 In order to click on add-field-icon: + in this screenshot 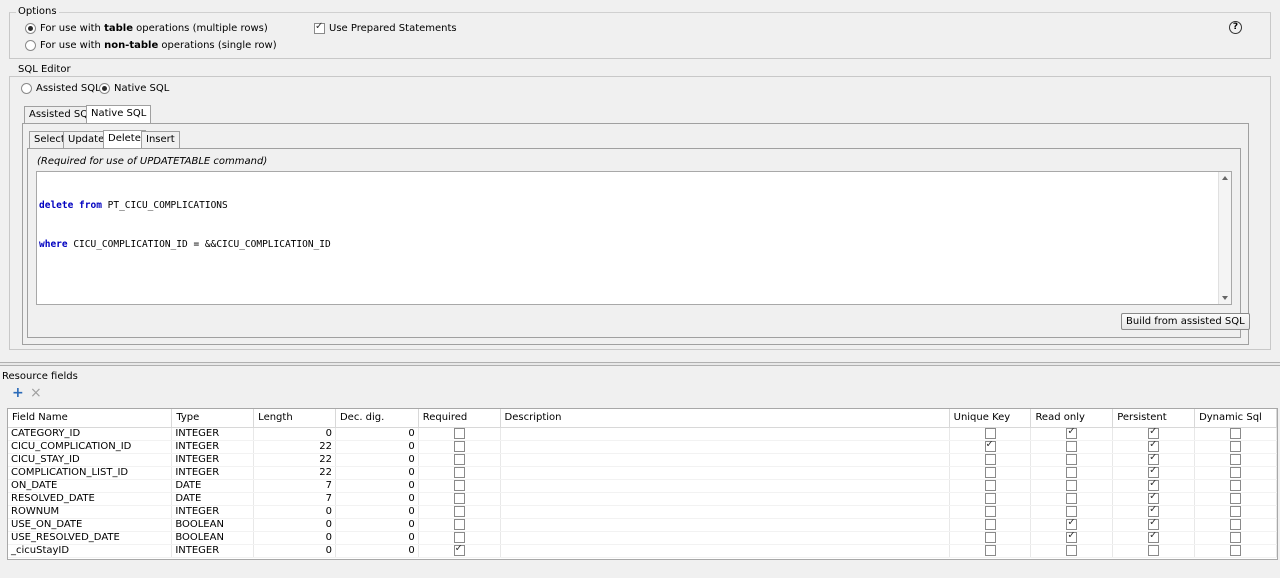, I will do `click(18, 393)`.